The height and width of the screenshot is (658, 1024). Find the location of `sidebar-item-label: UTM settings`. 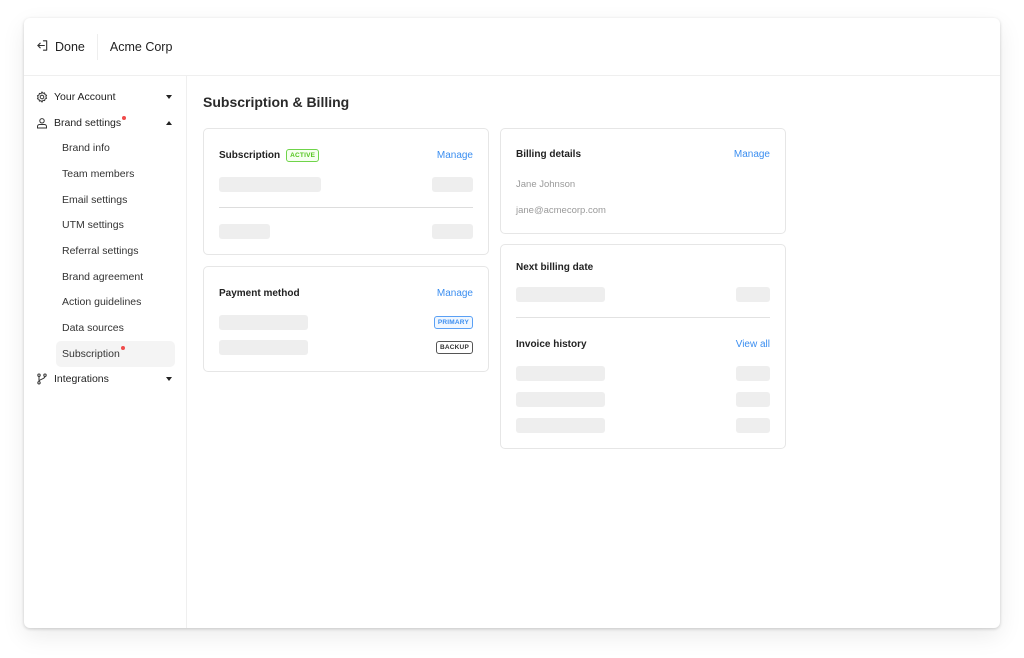

sidebar-item-label: UTM settings is located at coordinates (93, 225).